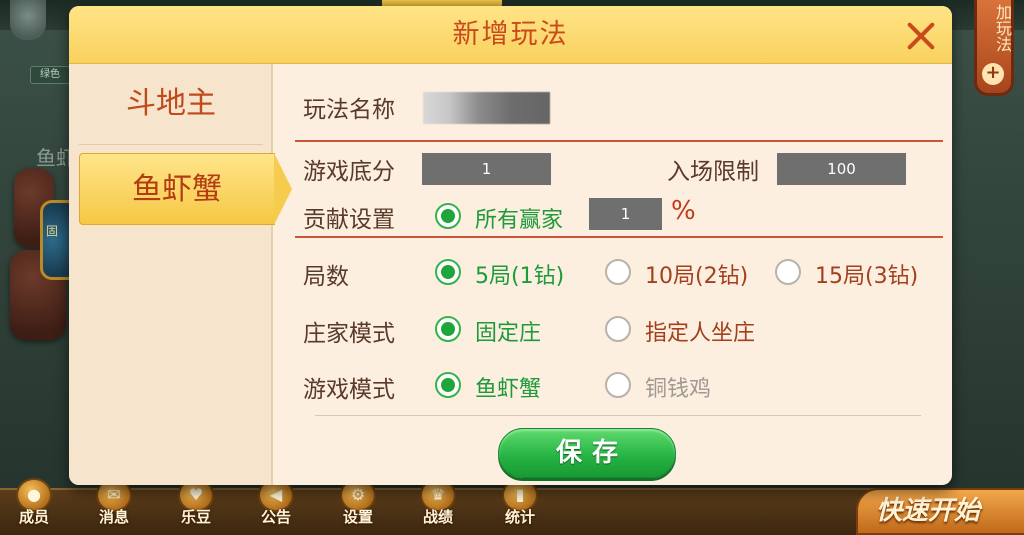 This screenshot has height=535, width=1024. I want to click on quick-start-button: 快速开始, so click(940, 511).